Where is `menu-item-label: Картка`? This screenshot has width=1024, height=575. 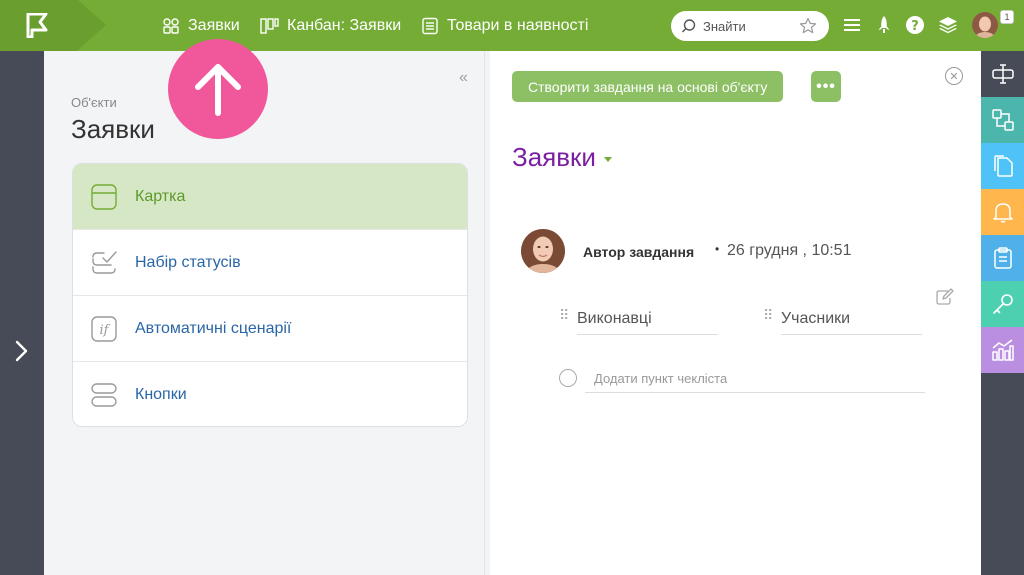 menu-item-label: Картка is located at coordinates (160, 196).